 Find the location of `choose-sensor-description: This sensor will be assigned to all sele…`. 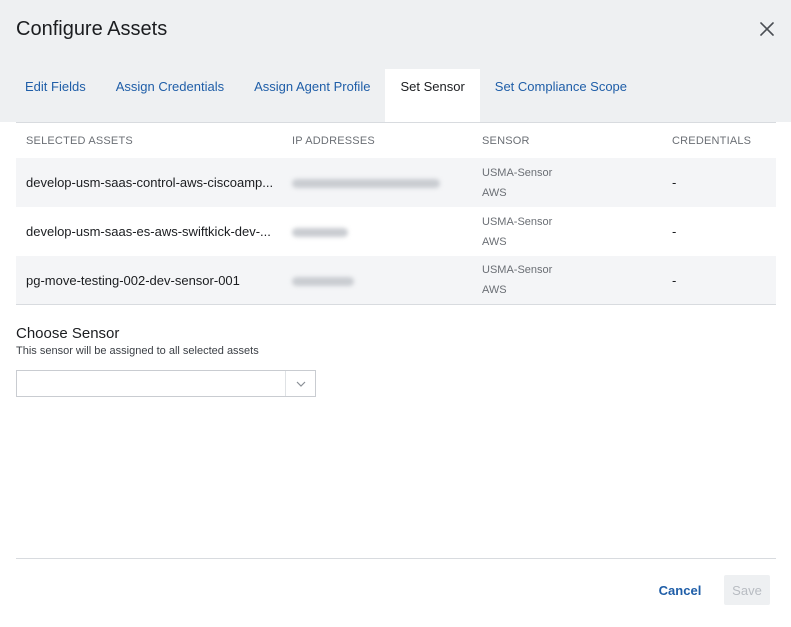

choose-sensor-description: This sensor will be assigned to all sele… is located at coordinates (137, 351).